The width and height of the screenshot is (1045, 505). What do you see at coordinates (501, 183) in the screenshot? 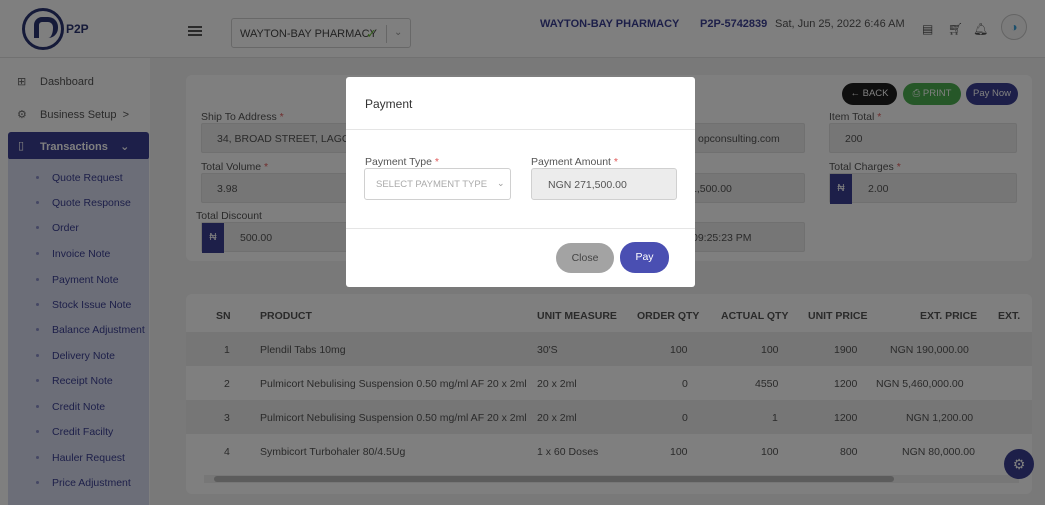
I see `chevron-down-icon: ⌄` at bounding box center [501, 183].